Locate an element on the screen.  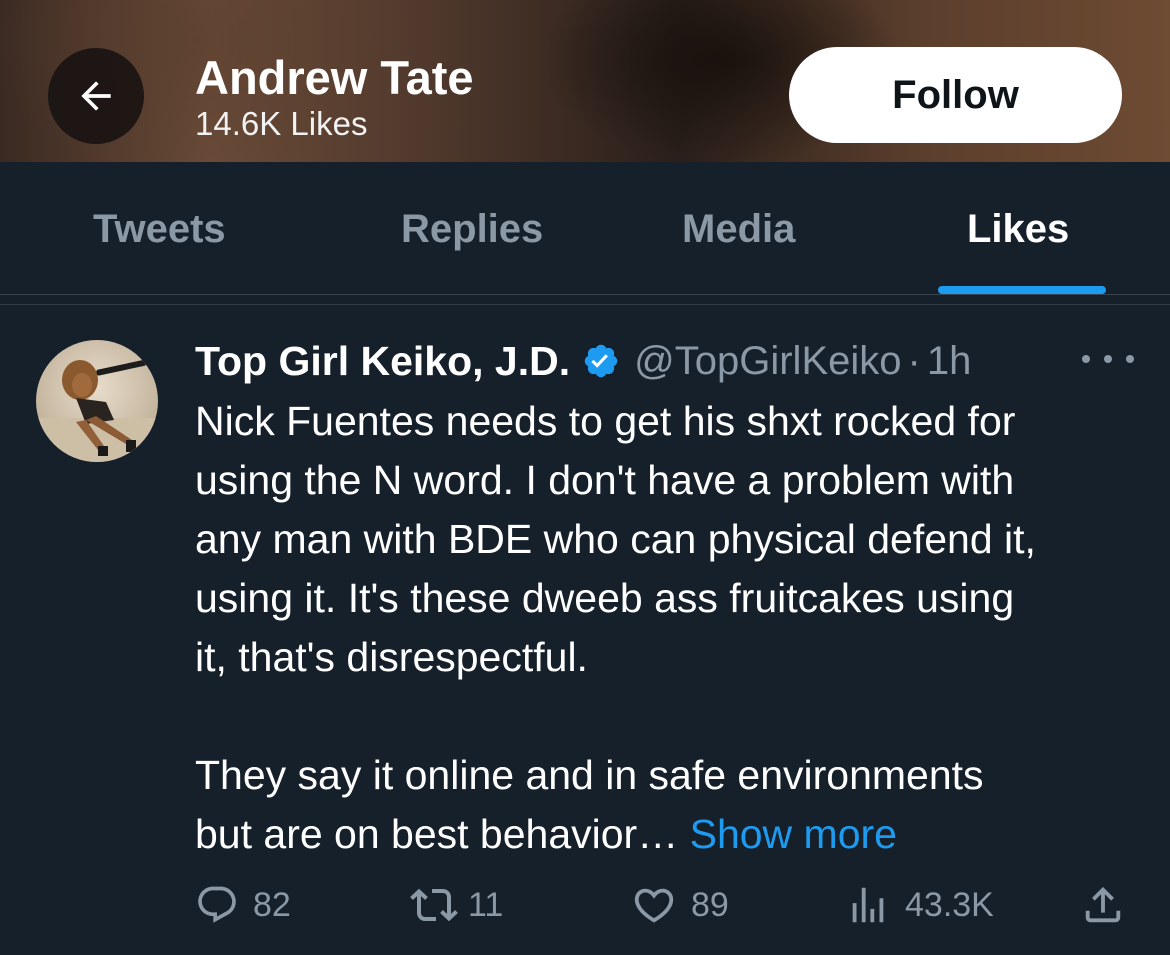
like-button: 89 is located at coordinates (680, 905).